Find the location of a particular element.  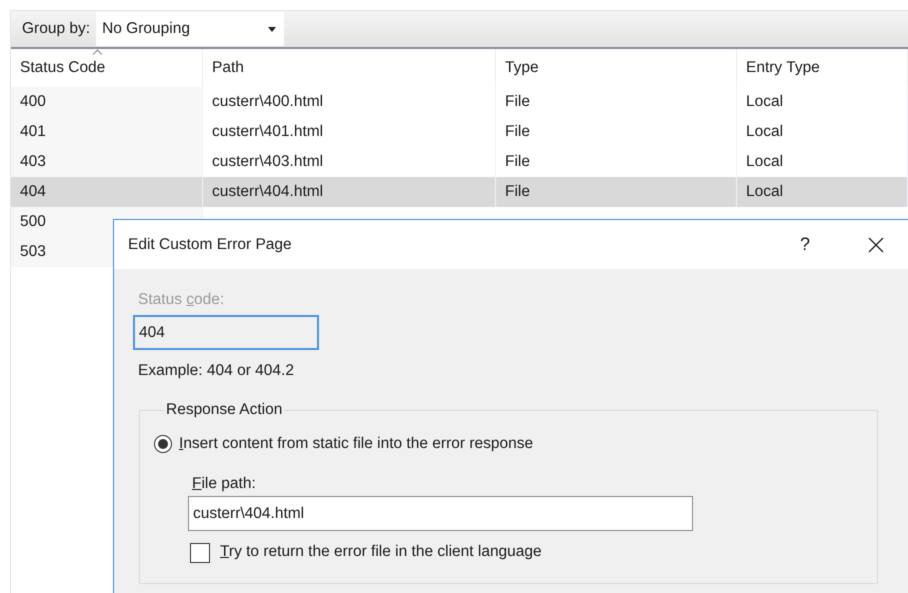

table-cell: 400 is located at coordinates (107, 102).